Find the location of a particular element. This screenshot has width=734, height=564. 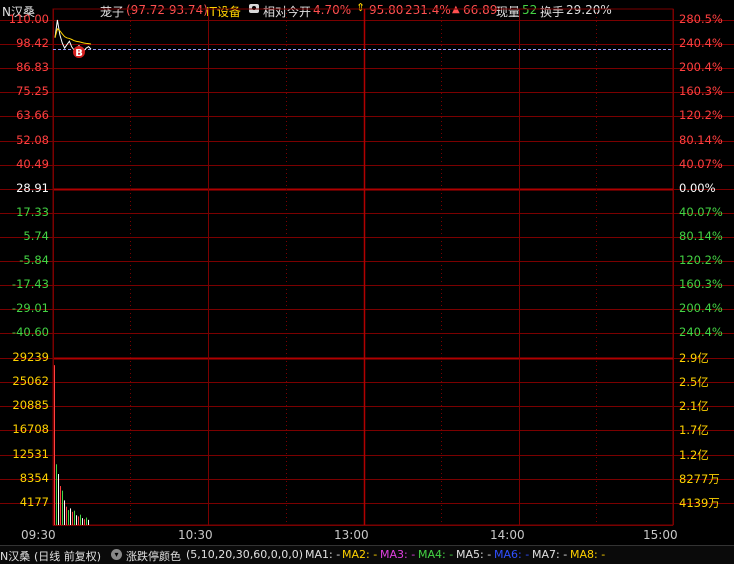

pct-axis-label: 0.00% is located at coordinates (697, 187).